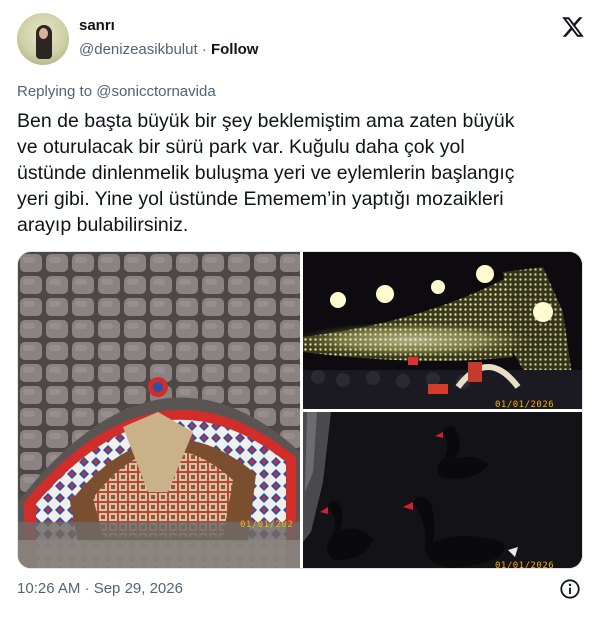  What do you see at coordinates (235, 49) in the screenshot?
I see `follow-button: Follow` at bounding box center [235, 49].